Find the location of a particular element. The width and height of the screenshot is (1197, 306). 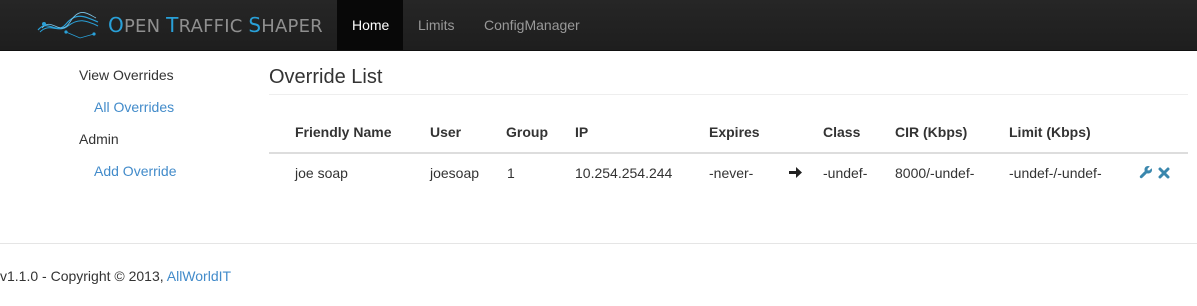

wrench-icon is located at coordinates (1146, 173).